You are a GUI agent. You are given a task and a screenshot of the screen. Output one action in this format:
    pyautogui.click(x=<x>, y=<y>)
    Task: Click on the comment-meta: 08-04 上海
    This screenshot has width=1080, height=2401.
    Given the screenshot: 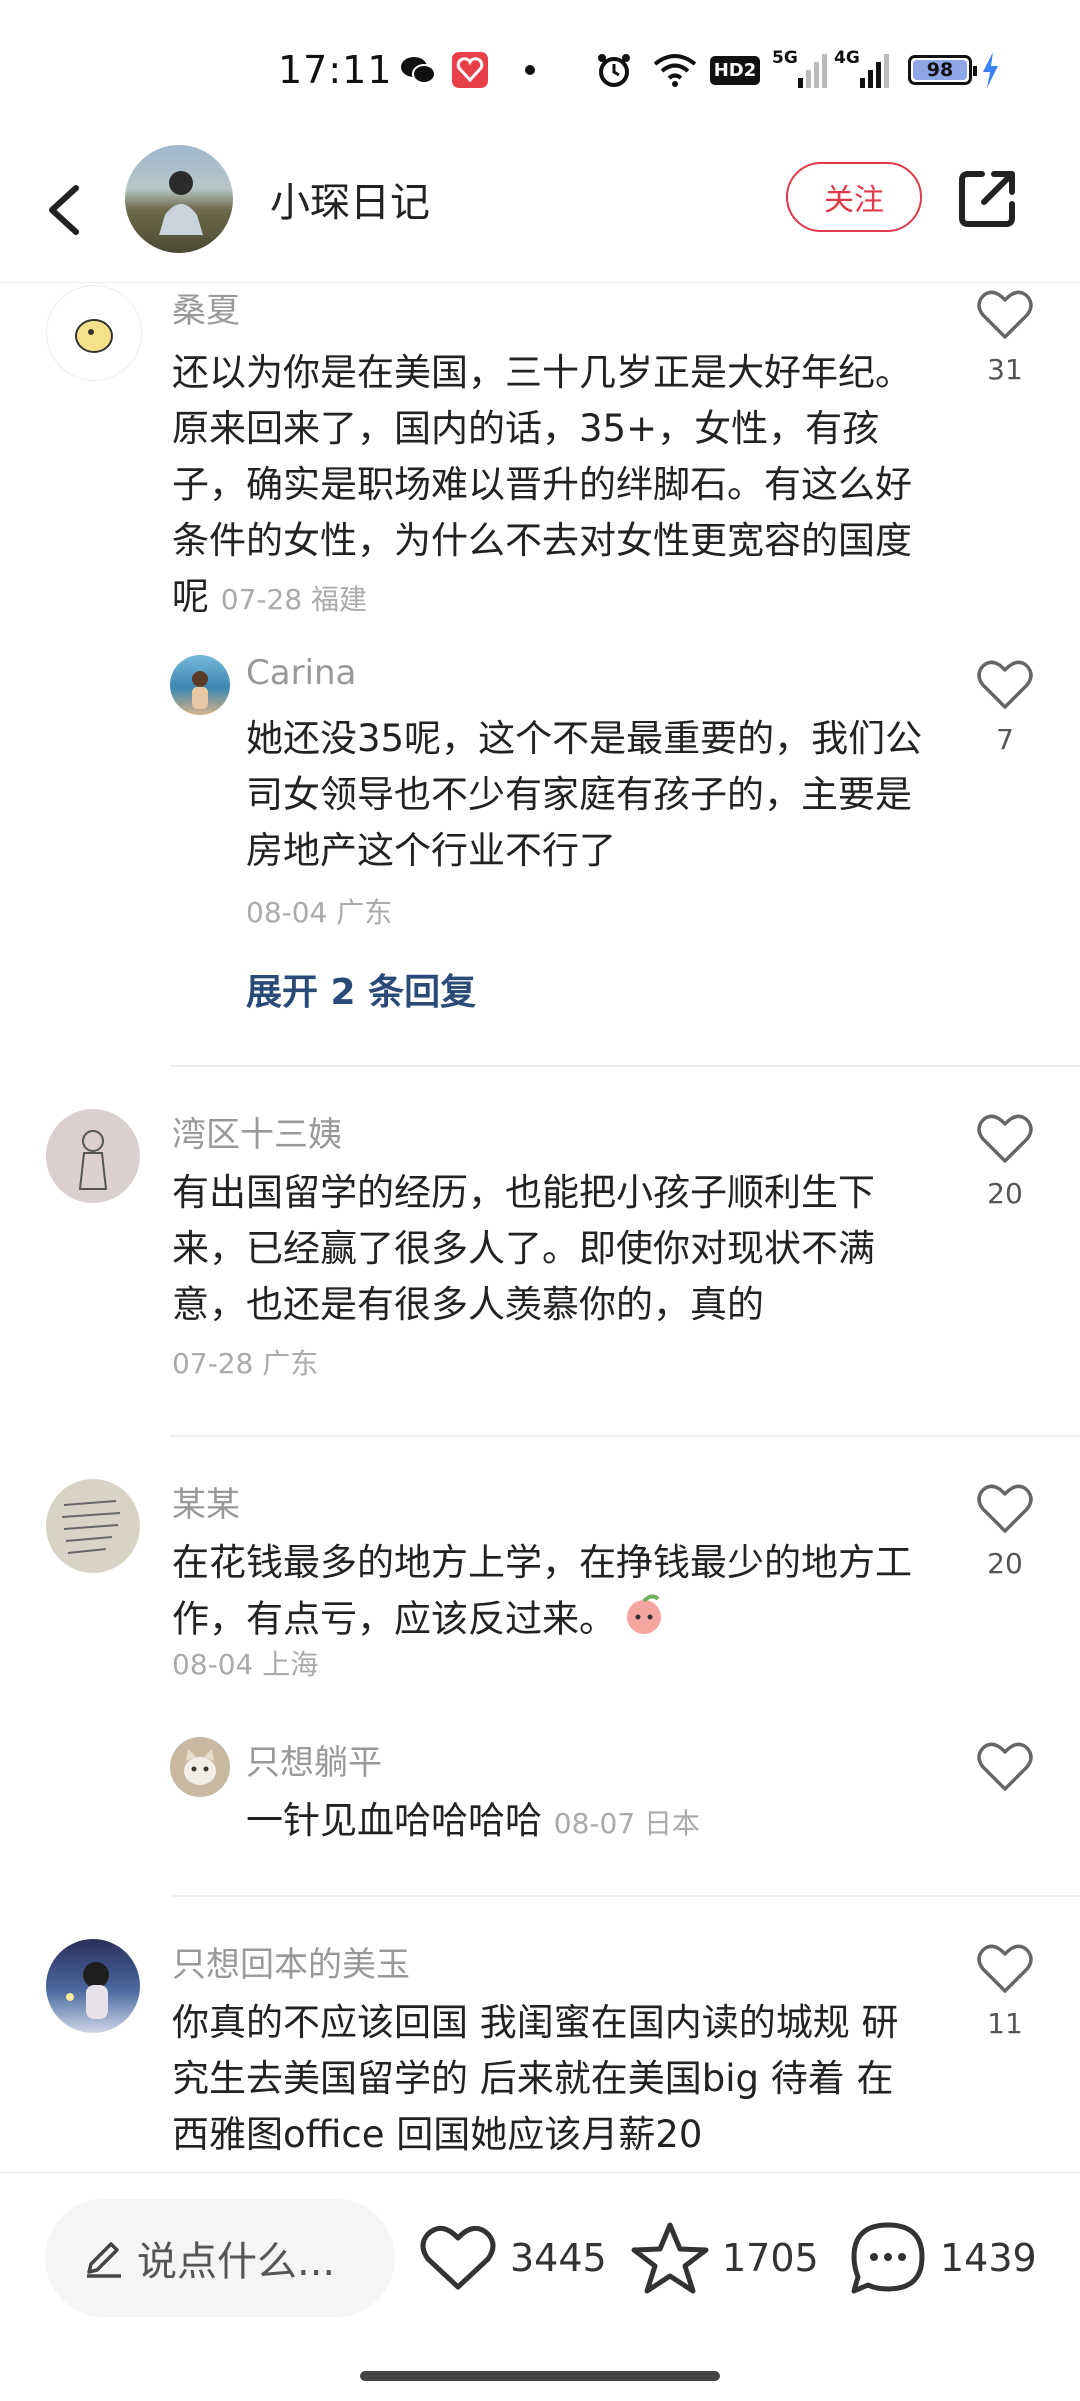 What is the action you would take?
    pyautogui.click(x=245, y=1664)
    